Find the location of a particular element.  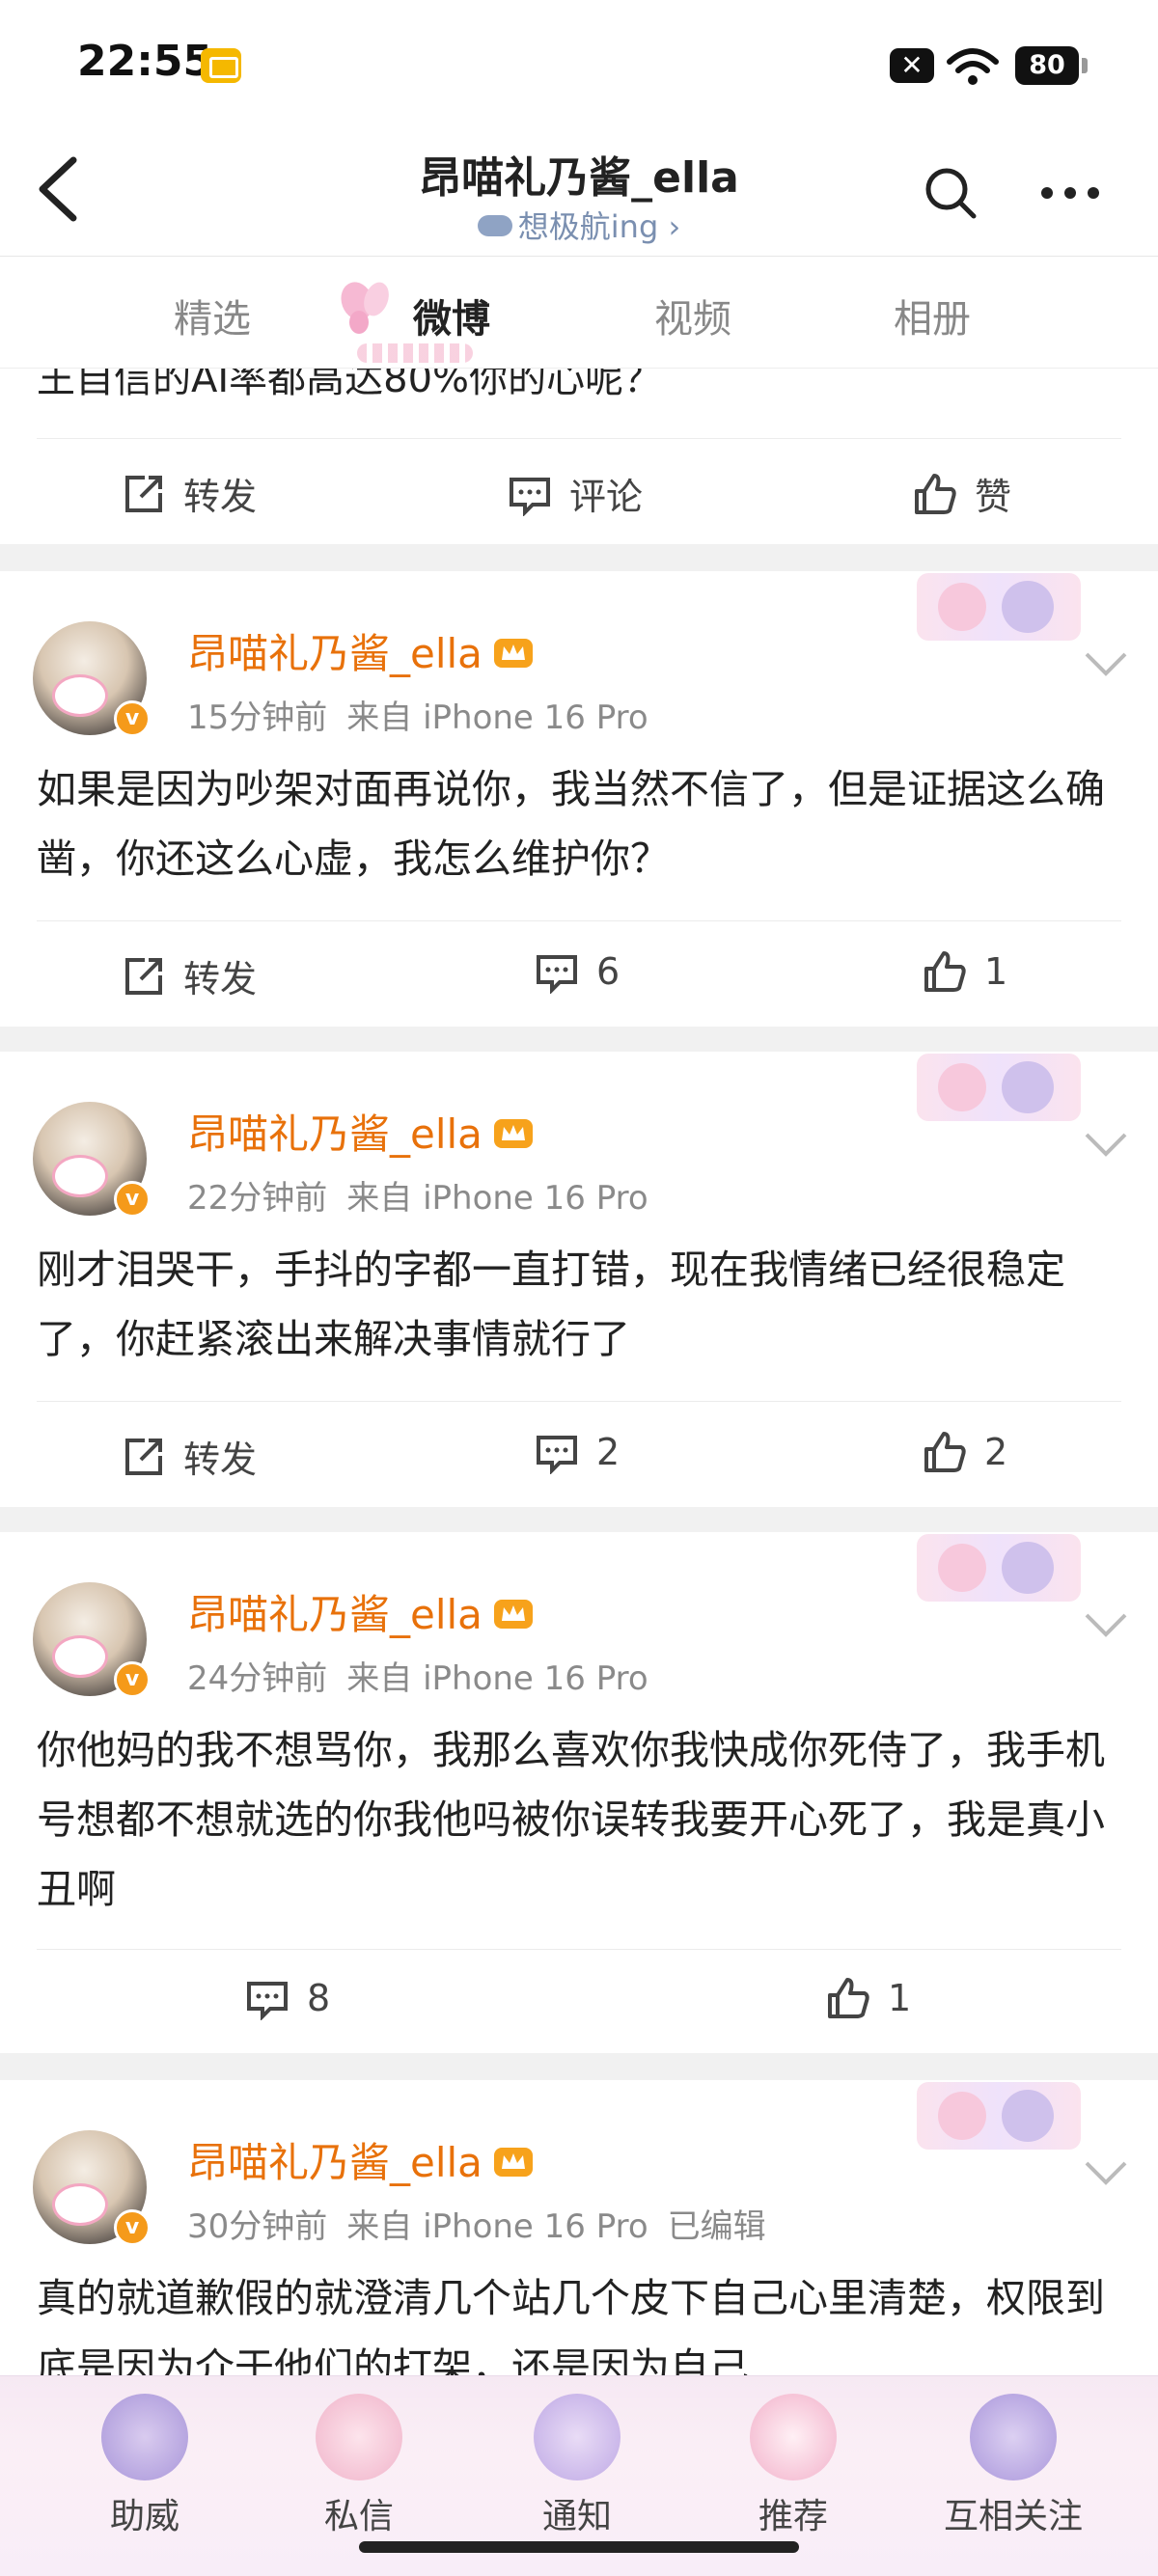

chevron-right-icon: › is located at coordinates (674, 227).